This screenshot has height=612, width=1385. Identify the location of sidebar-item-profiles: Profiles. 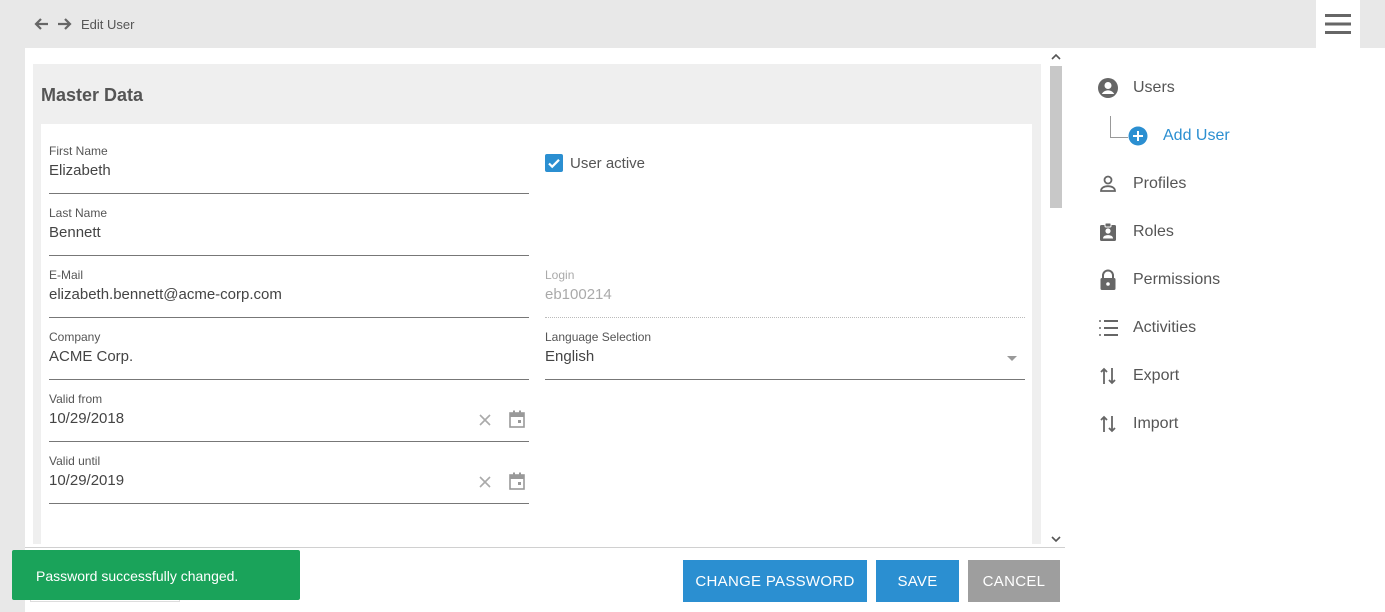
(1141, 184).